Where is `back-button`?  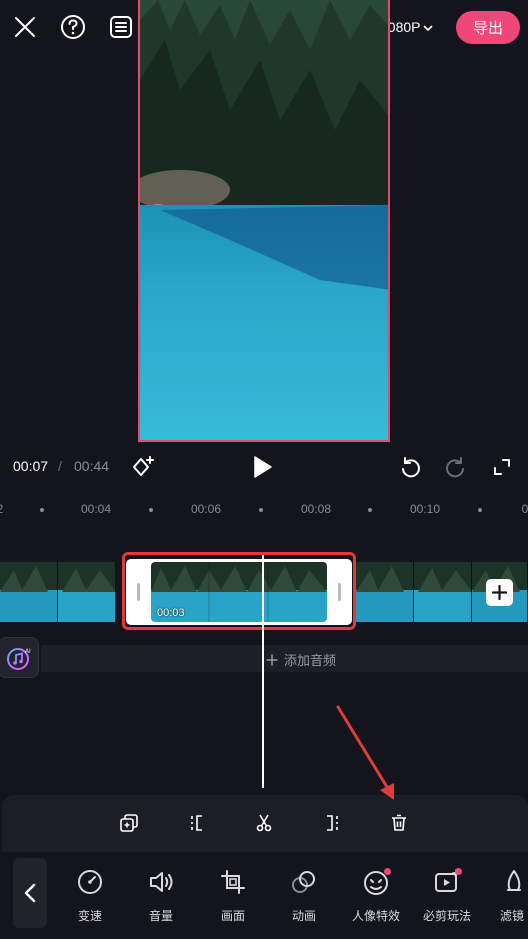 back-button is located at coordinates (30, 893).